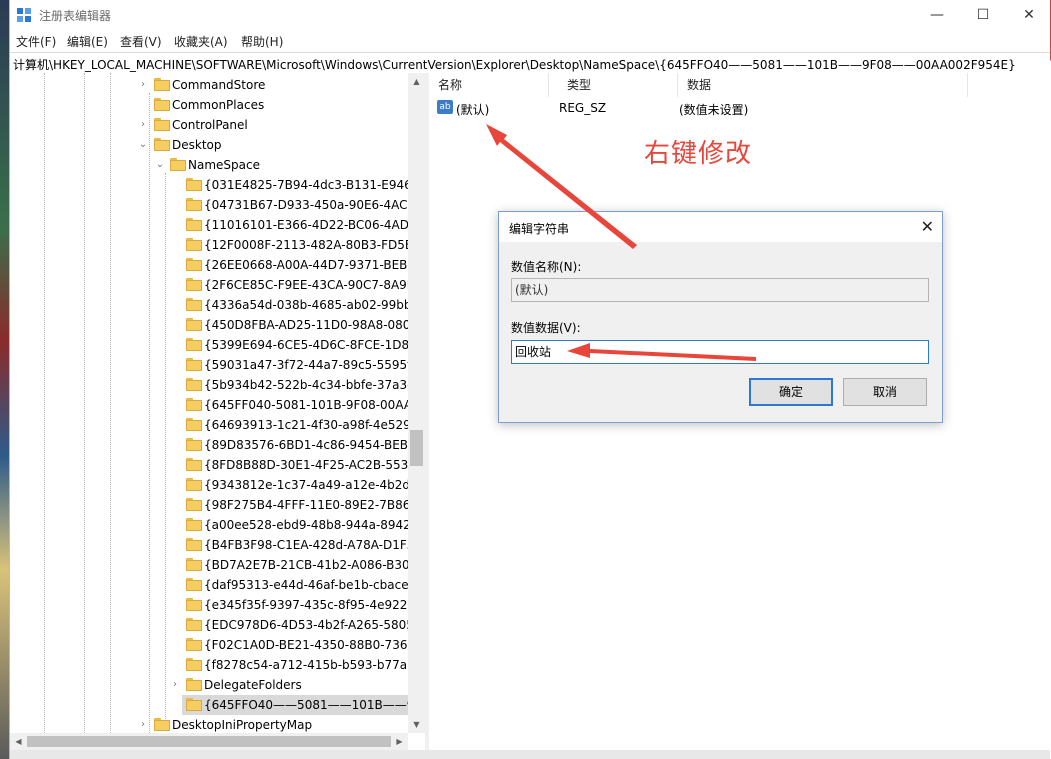 Image resolution: width=1051 pixels, height=759 pixels. What do you see at coordinates (791, 392) in the screenshot?
I see `ok-button: 确定` at bounding box center [791, 392].